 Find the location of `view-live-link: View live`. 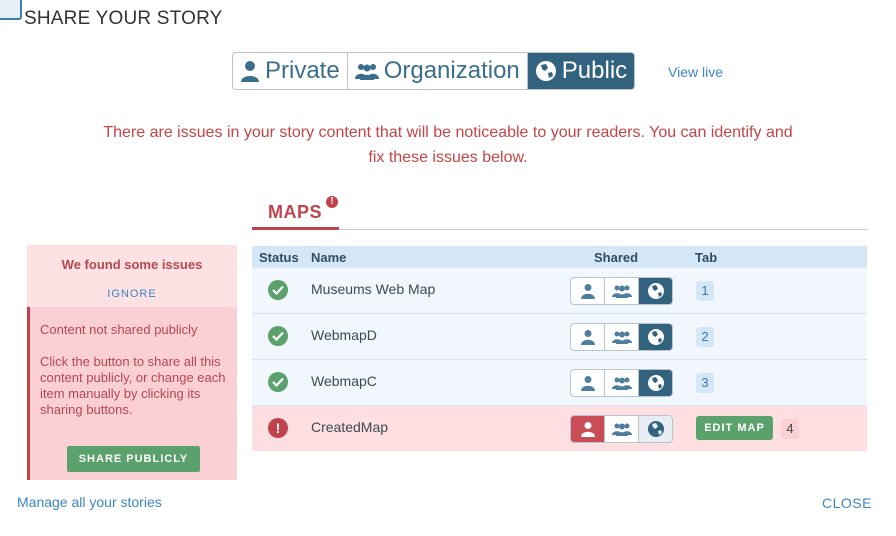

view-live-link: View live is located at coordinates (695, 72).